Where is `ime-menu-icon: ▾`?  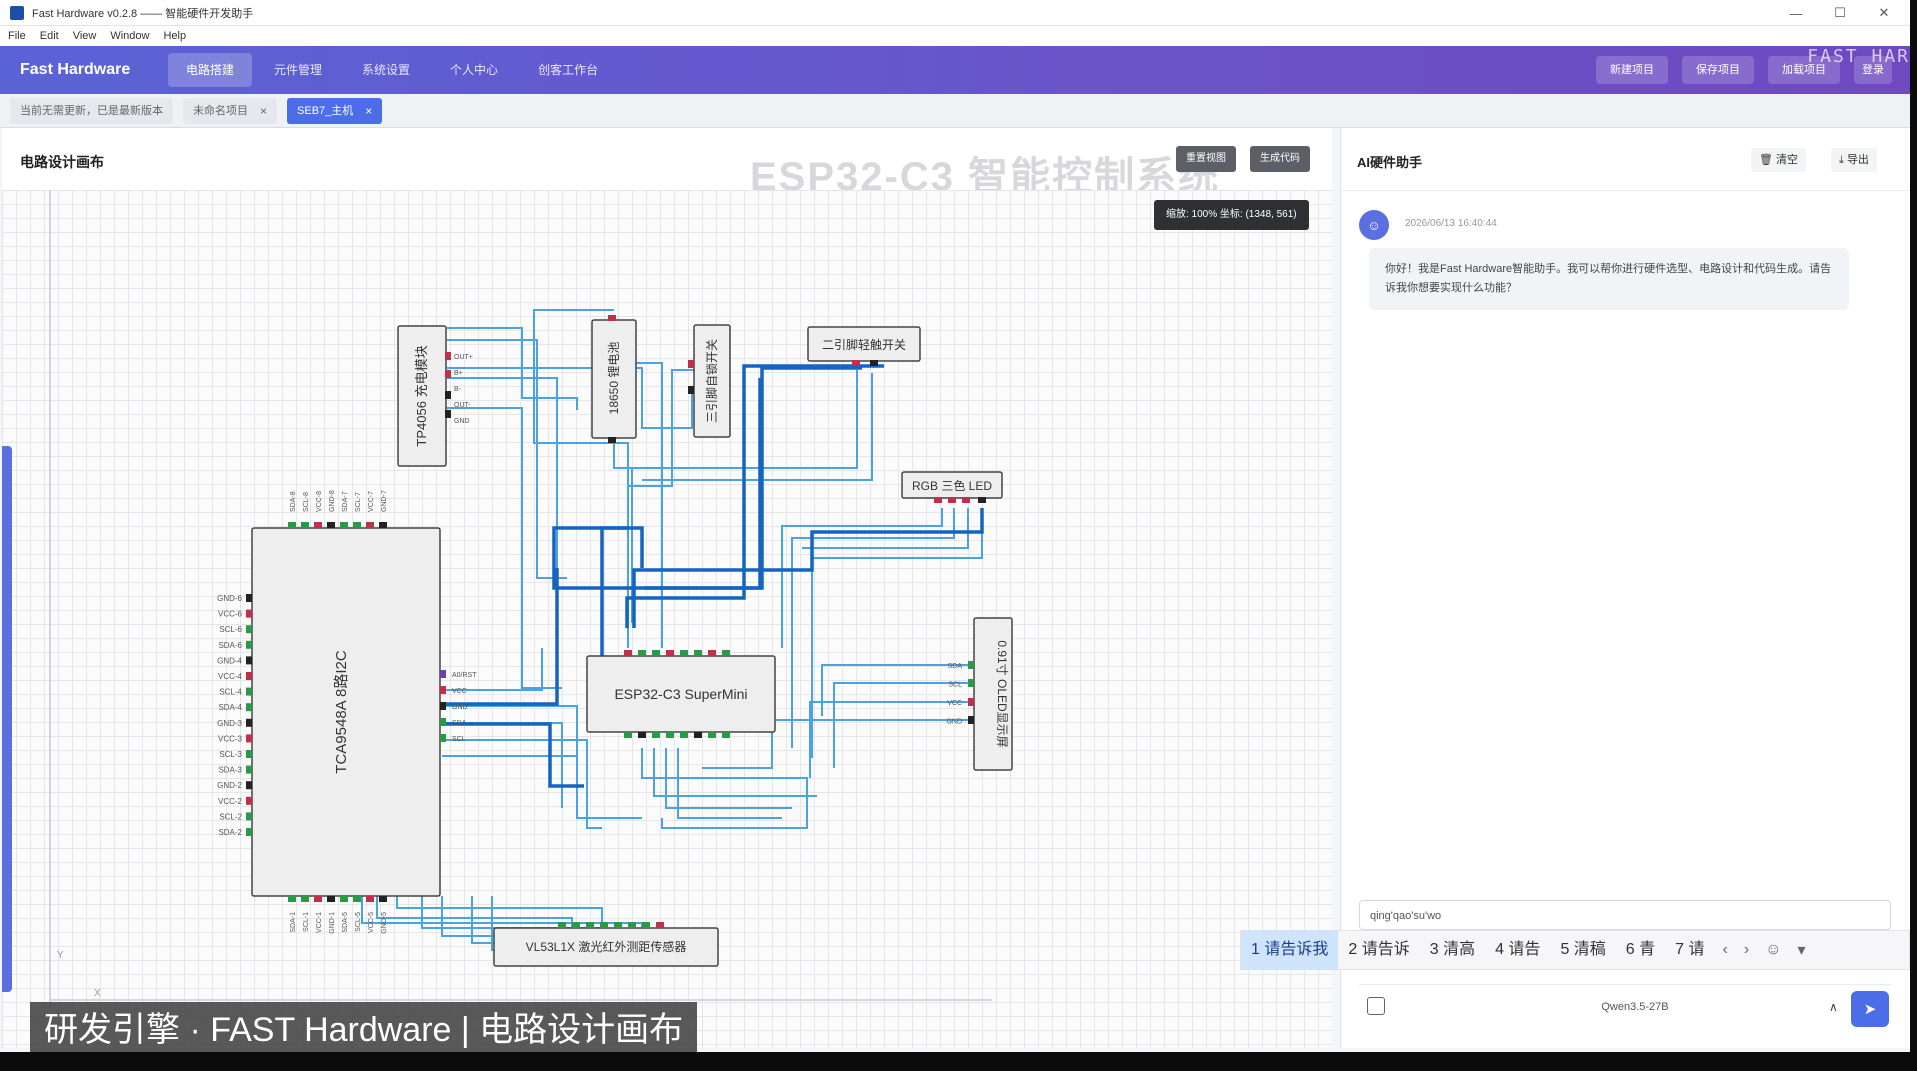
ime-menu-icon: ▾ is located at coordinates (1802, 950).